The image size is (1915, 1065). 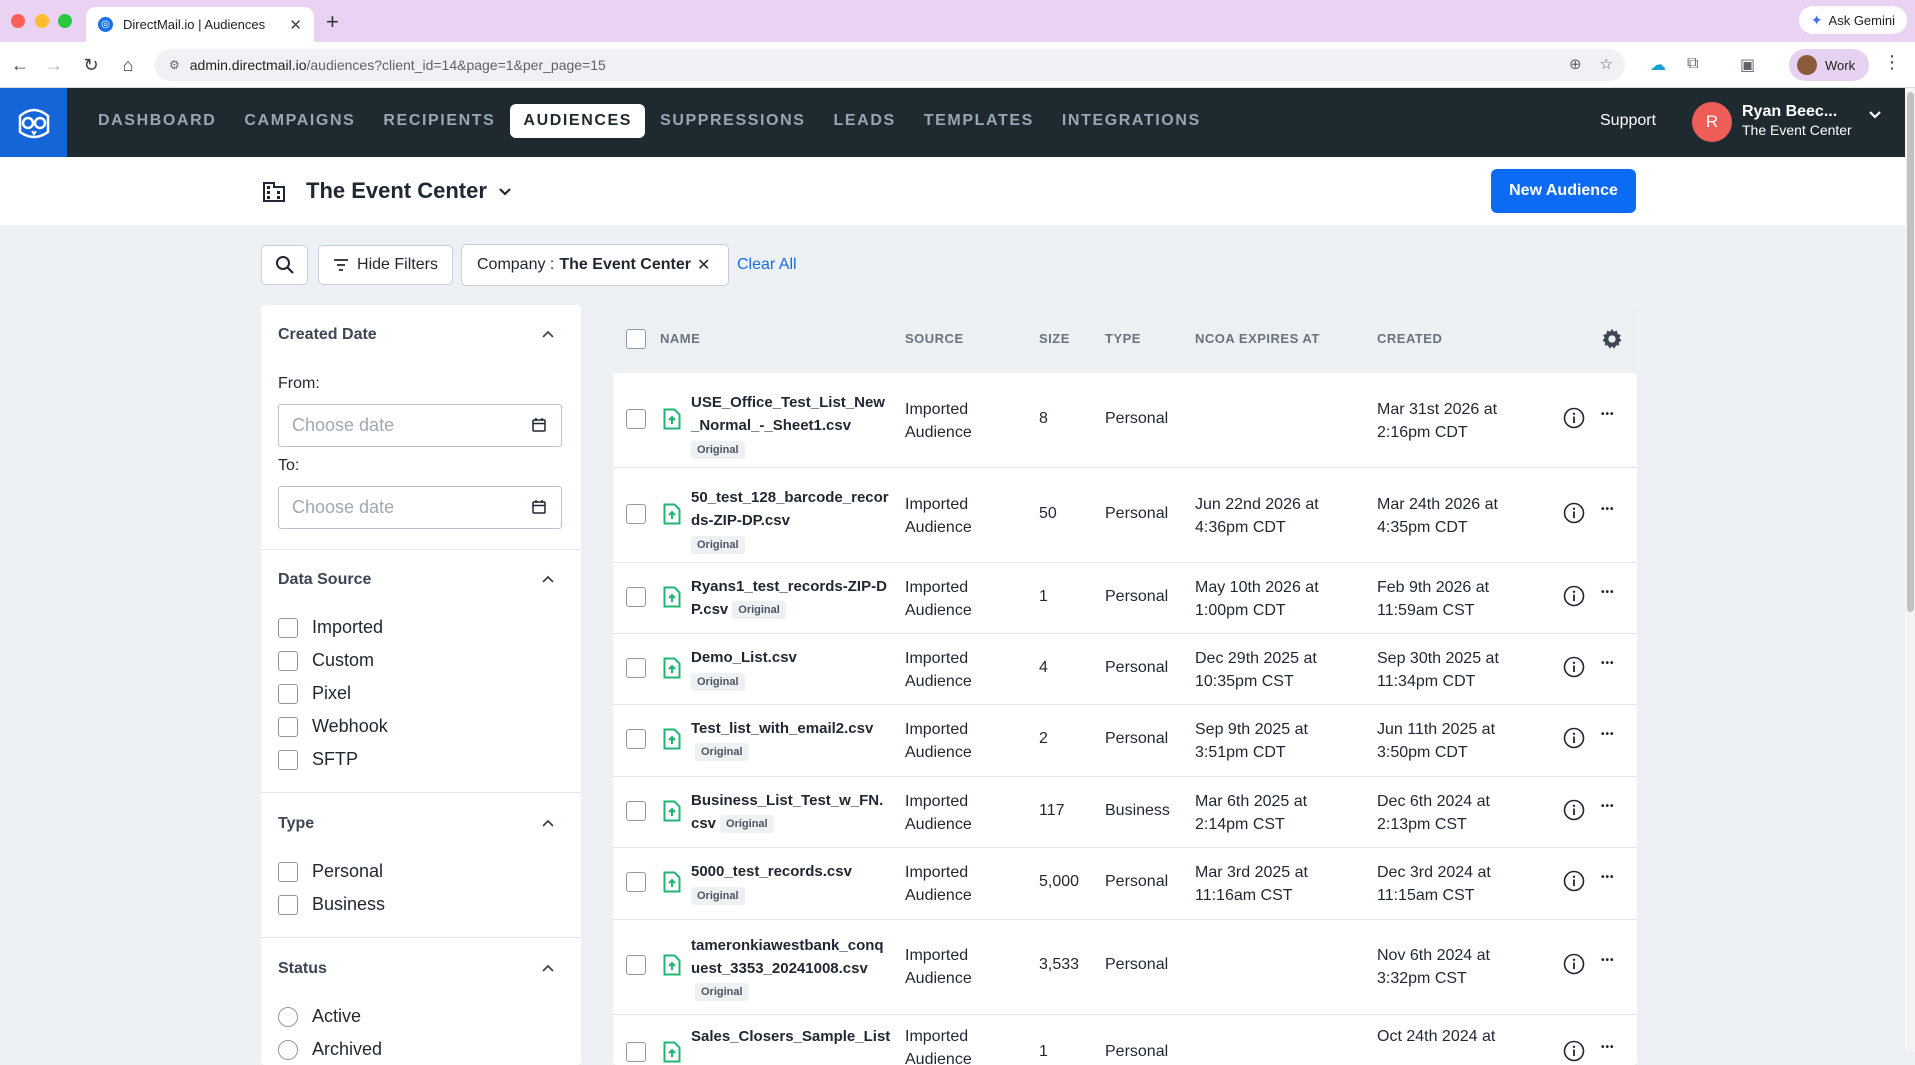 What do you see at coordinates (791, 883) in the screenshot?
I see `audience-name: 5000_test_records.csv Original` at bounding box center [791, 883].